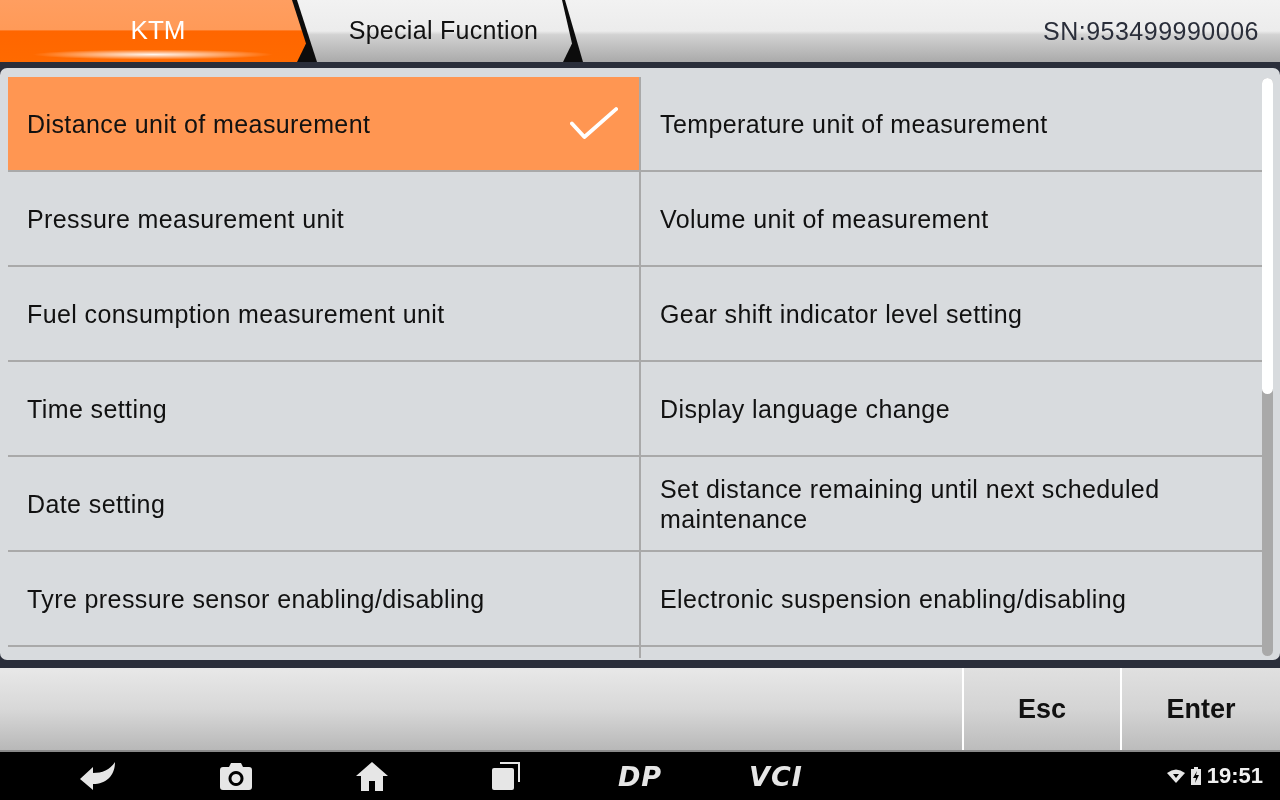 Image resolution: width=1280 pixels, height=800 pixels. What do you see at coordinates (951, 313) in the screenshot?
I see `function-item: Gear shift indicator level setting` at bounding box center [951, 313].